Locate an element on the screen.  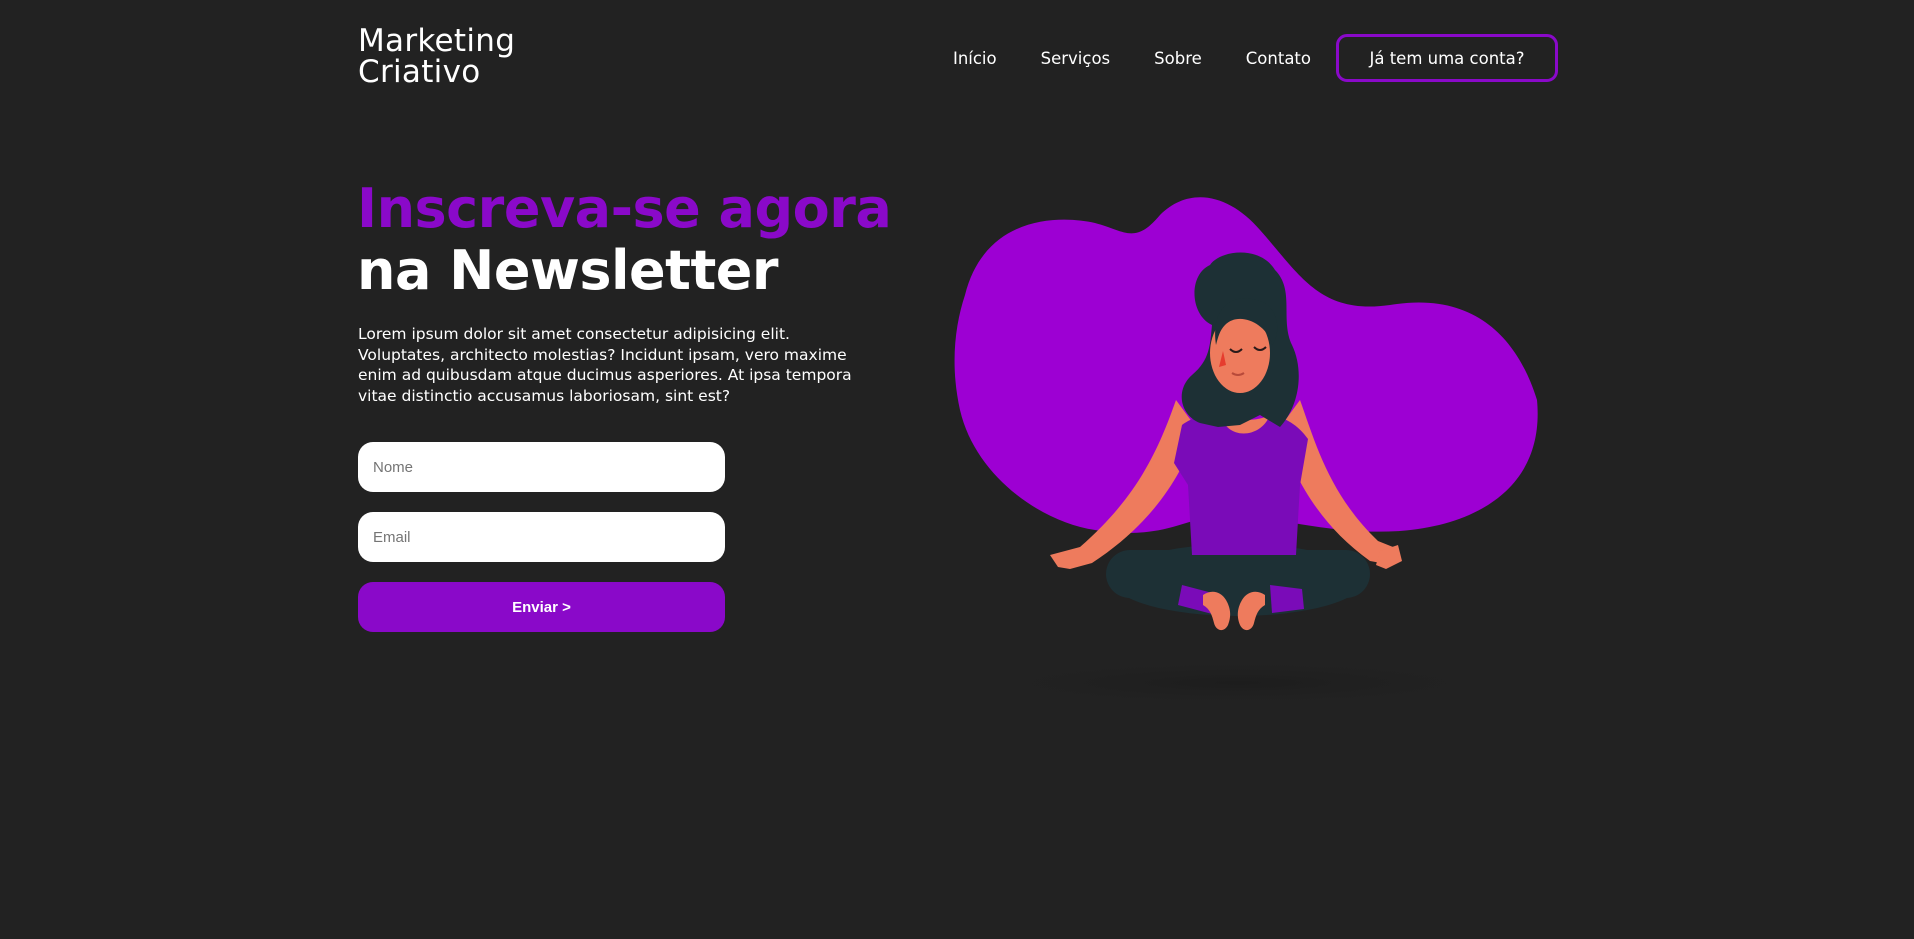
login-button: Já tem uma conta? is located at coordinates (1447, 58).